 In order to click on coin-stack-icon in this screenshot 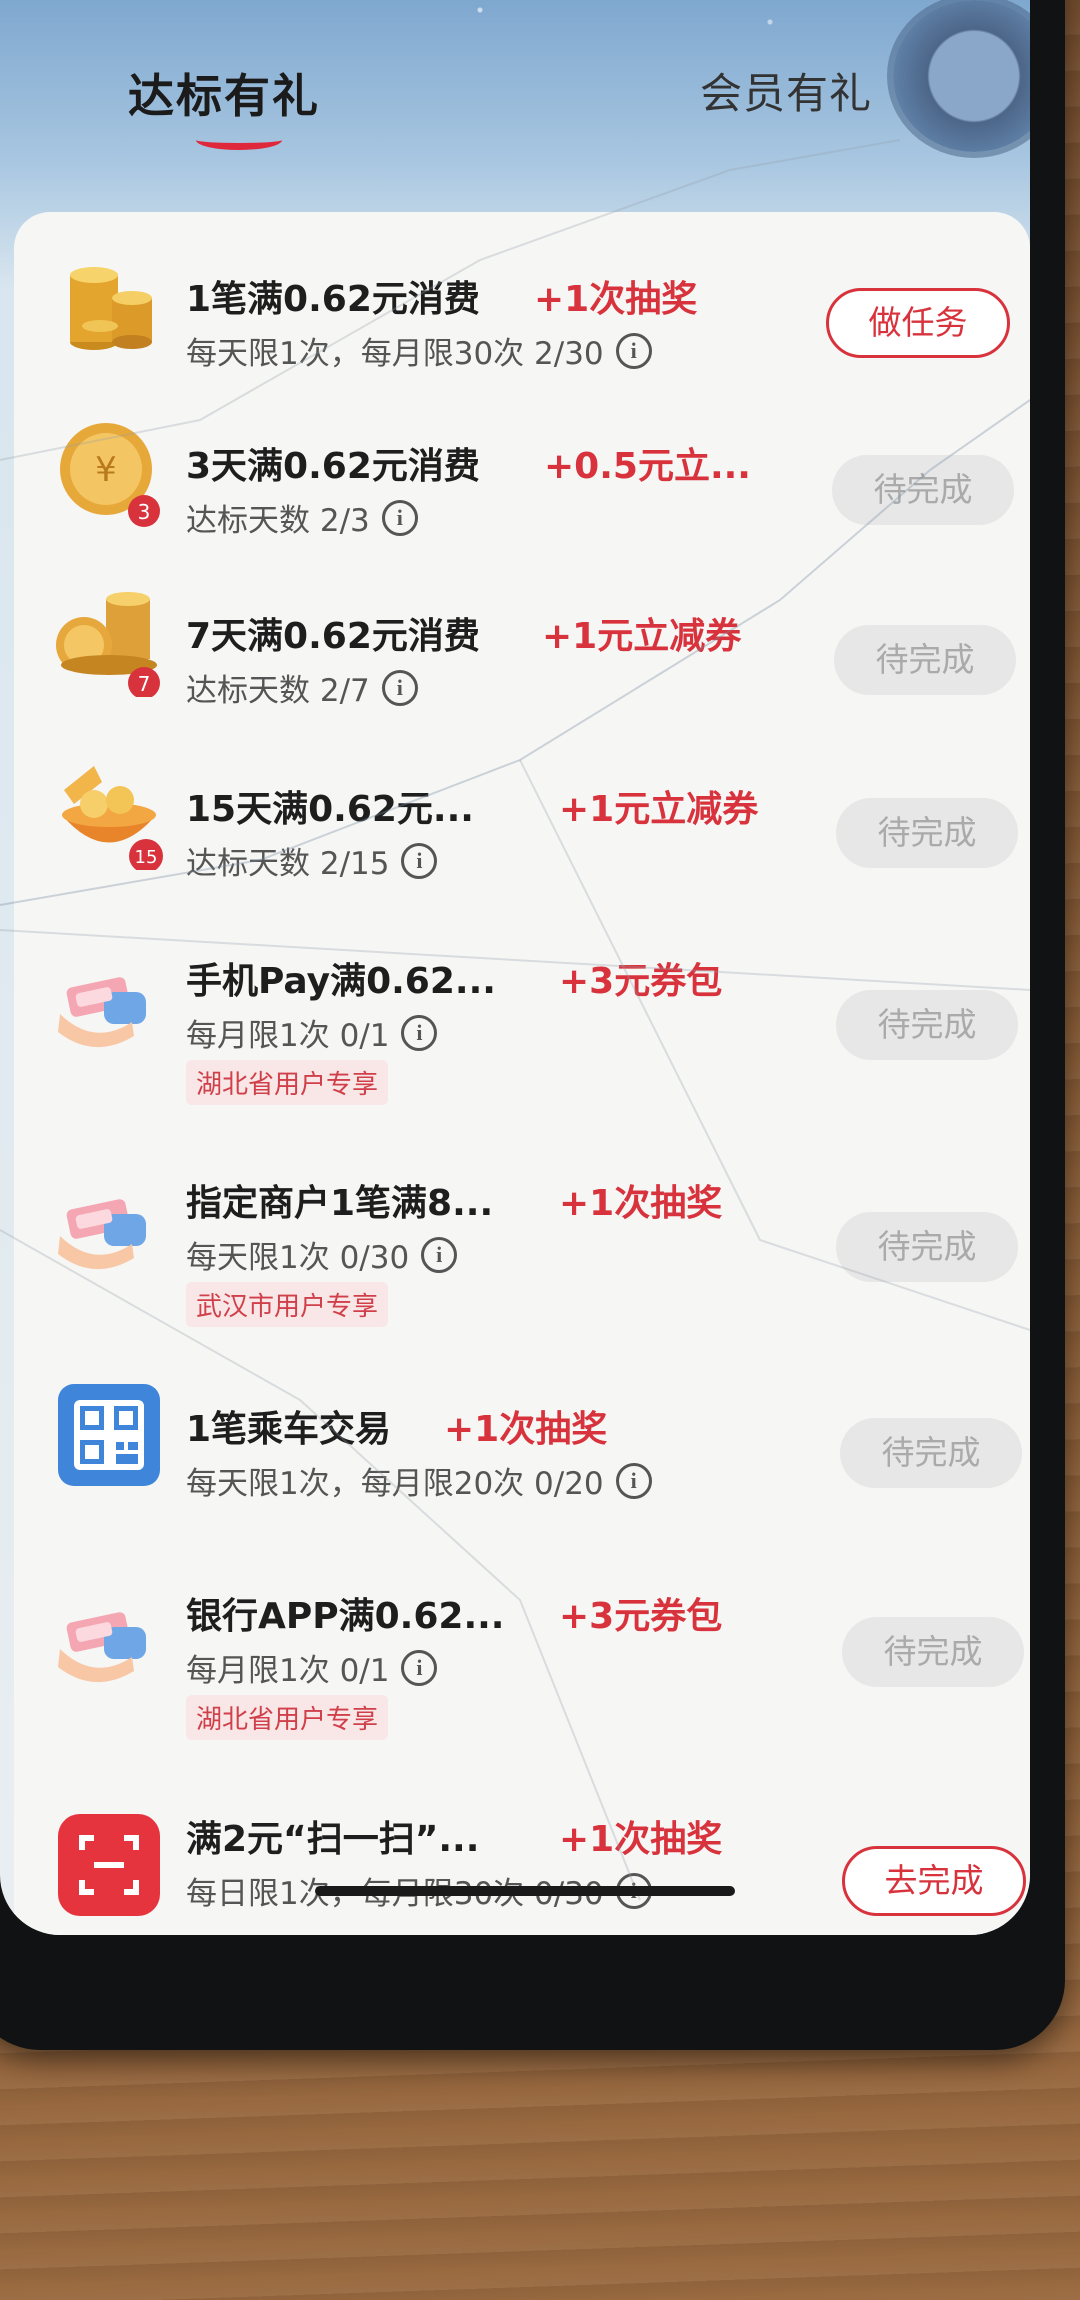, I will do `click(111, 308)`.